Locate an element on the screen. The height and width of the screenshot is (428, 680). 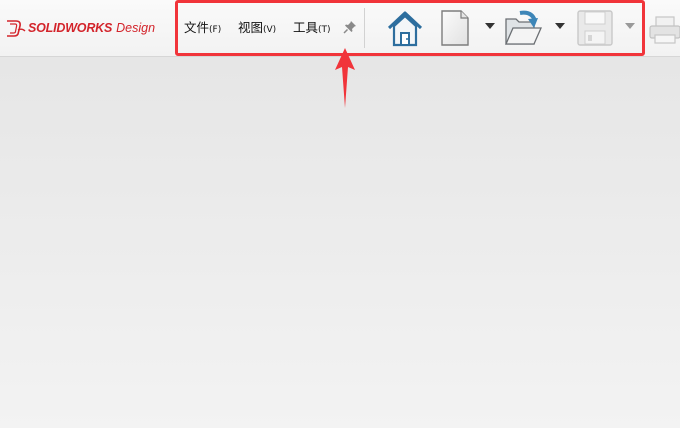
ds-logo-icon is located at coordinates (16, 28).